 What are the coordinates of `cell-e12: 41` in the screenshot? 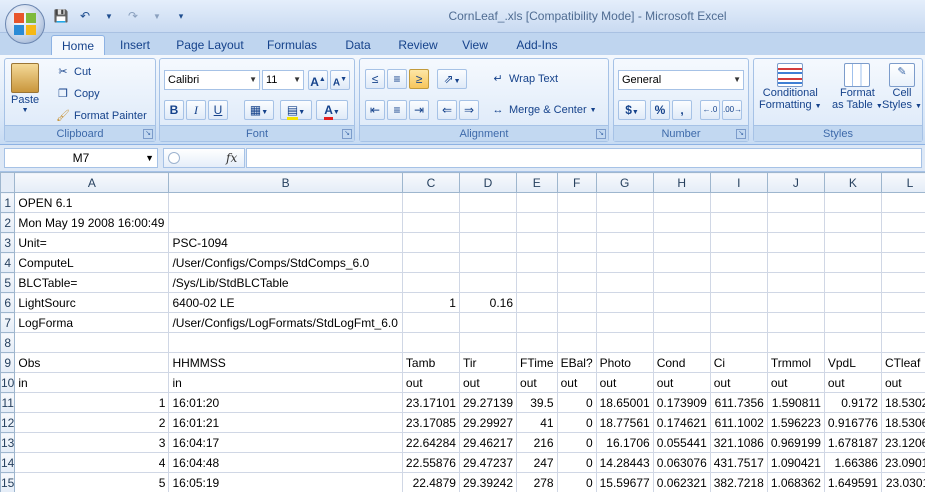 It's located at (537, 422).